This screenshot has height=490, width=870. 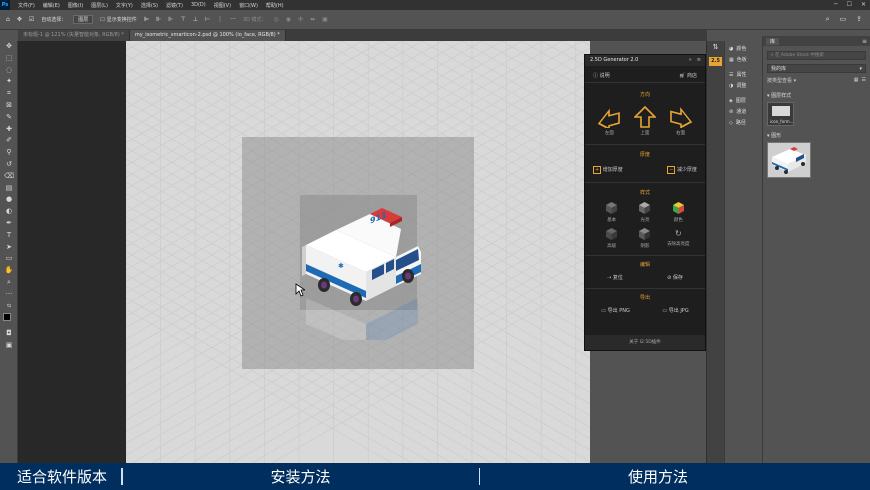 What do you see at coordinates (615, 310) in the screenshot?
I see `export-png-button: ▭ 导出 PNG` at bounding box center [615, 310].